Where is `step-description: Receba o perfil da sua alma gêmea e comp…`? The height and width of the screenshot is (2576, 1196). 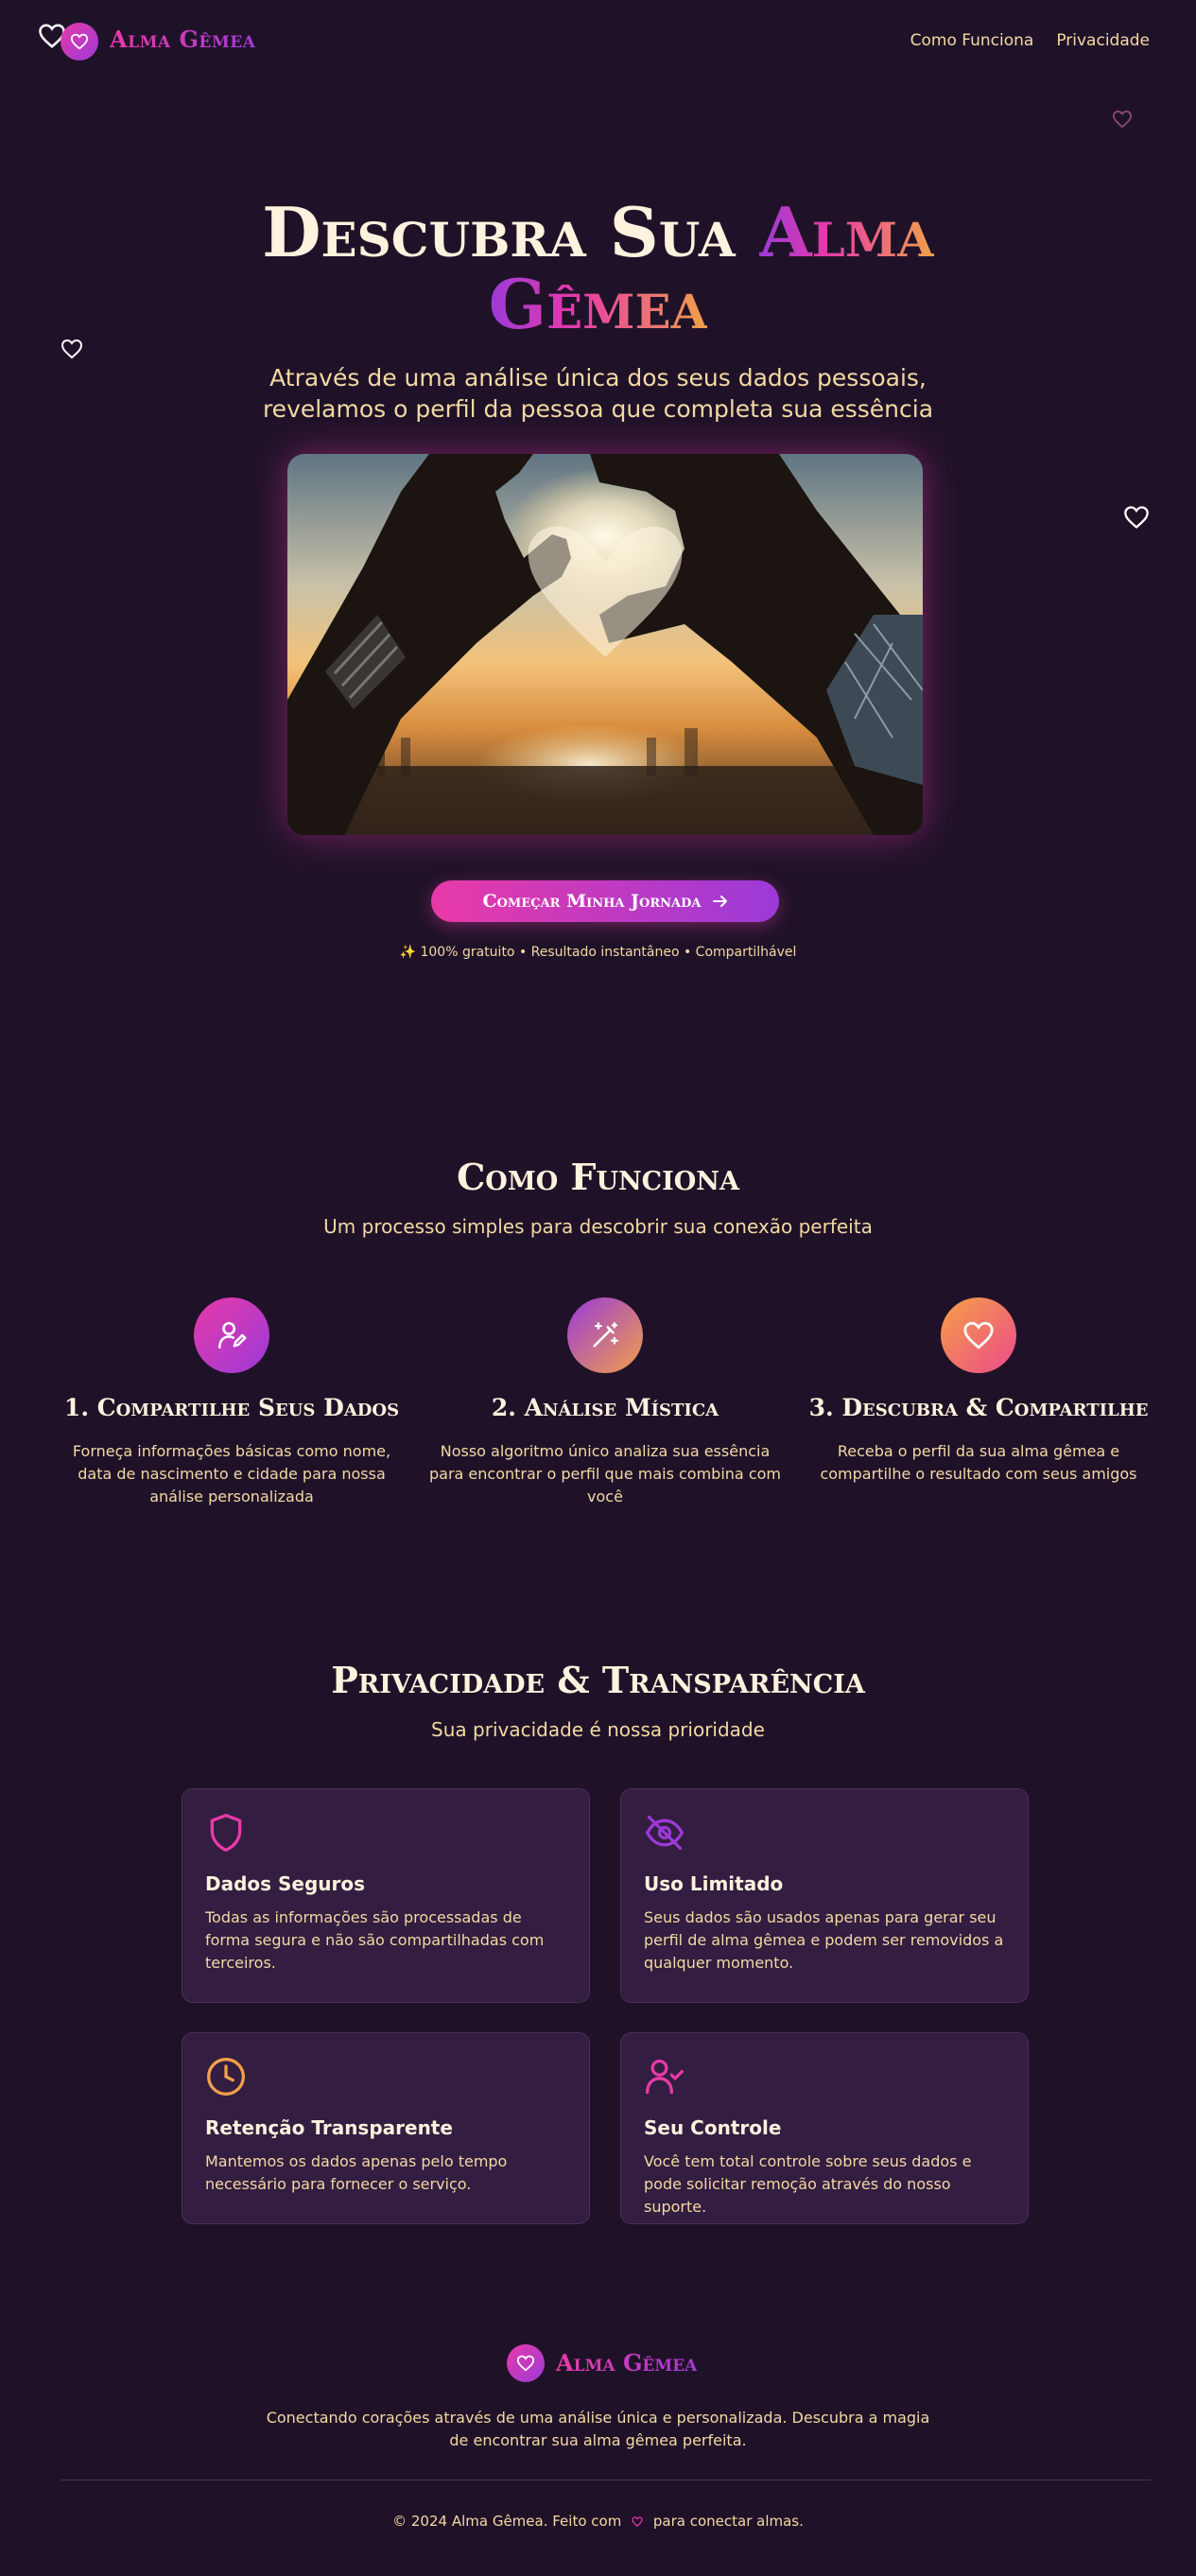
step-description: Receba o perfil da sua alma gêmea e comp… is located at coordinates (978, 1462).